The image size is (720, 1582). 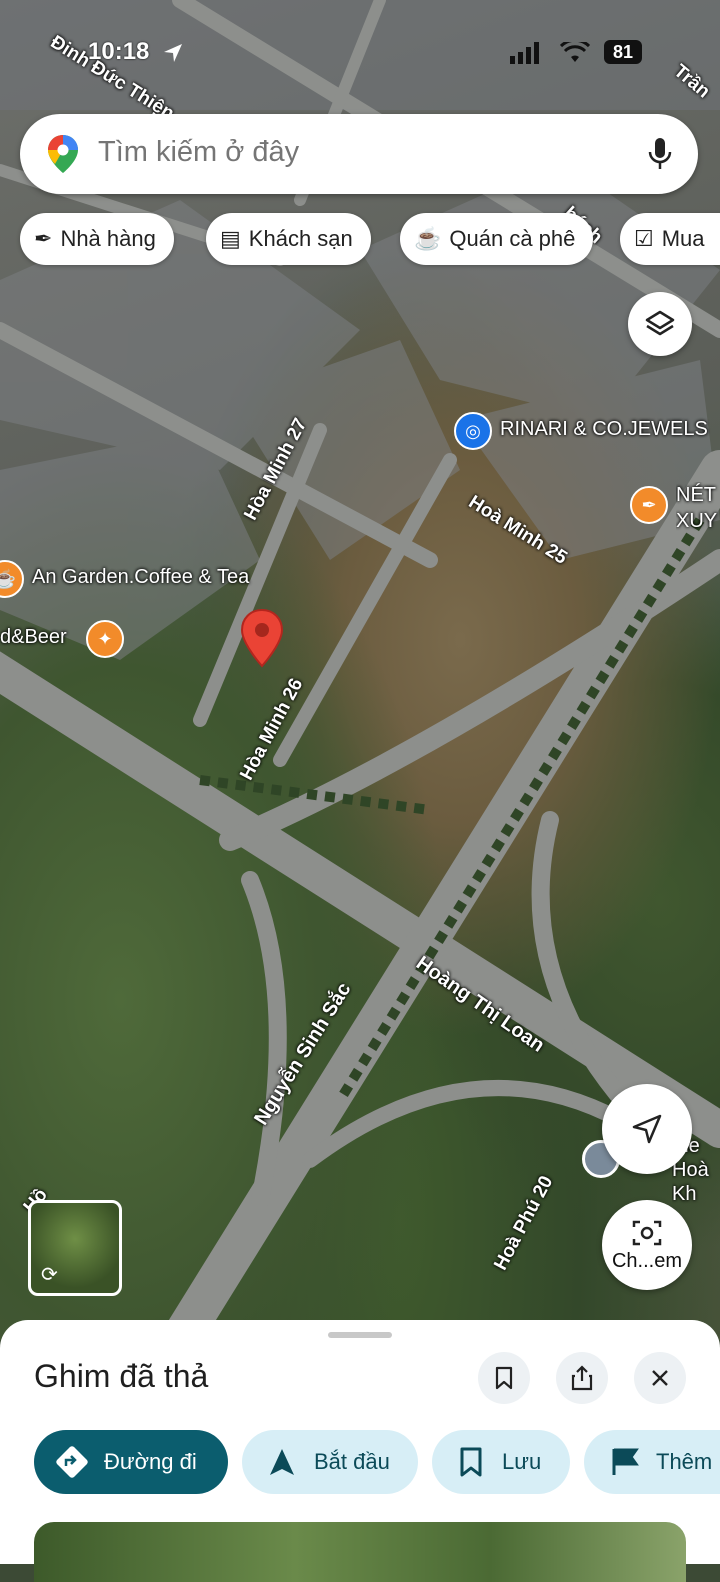 I want to click on save-icon-button, so click(x=504, y=1378).